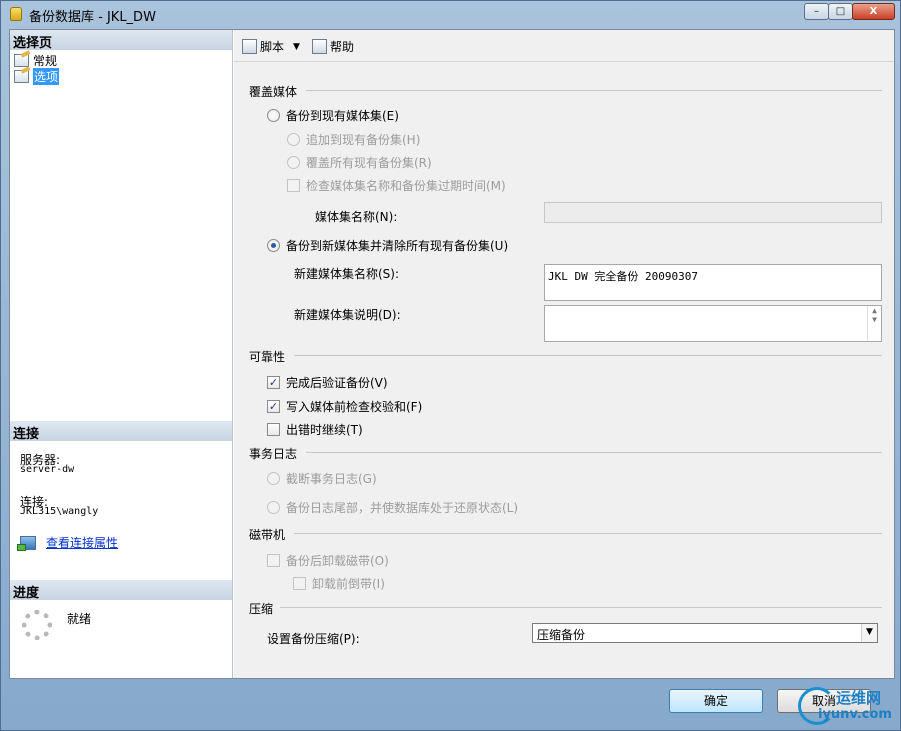 This screenshot has width=901, height=731. What do you see at coordinates (249, 46) in the screenshot?
I see `script-icon` at bounding box center [249, 46].